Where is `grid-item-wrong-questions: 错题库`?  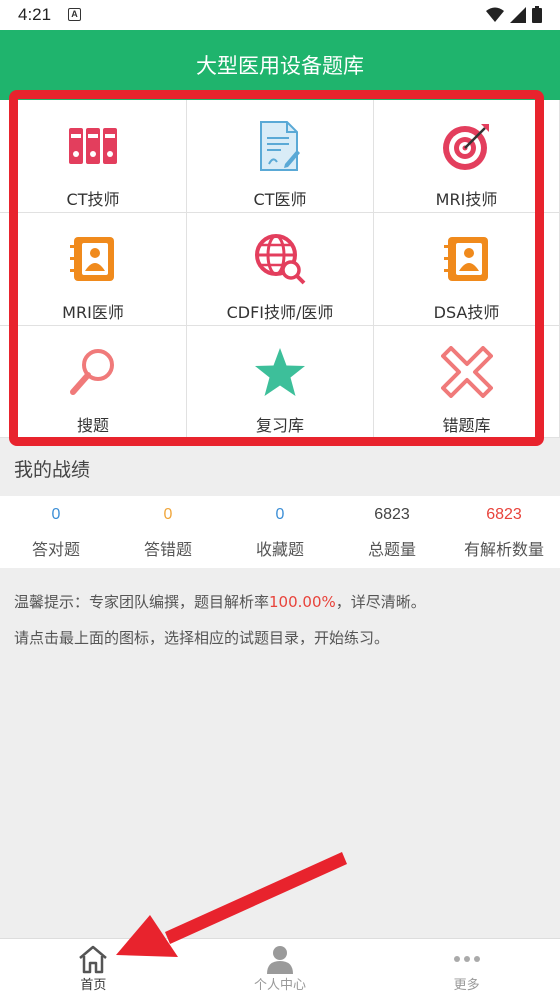 grid-item-wrong-questions: 错题库 is located at coordinates (467, 382).